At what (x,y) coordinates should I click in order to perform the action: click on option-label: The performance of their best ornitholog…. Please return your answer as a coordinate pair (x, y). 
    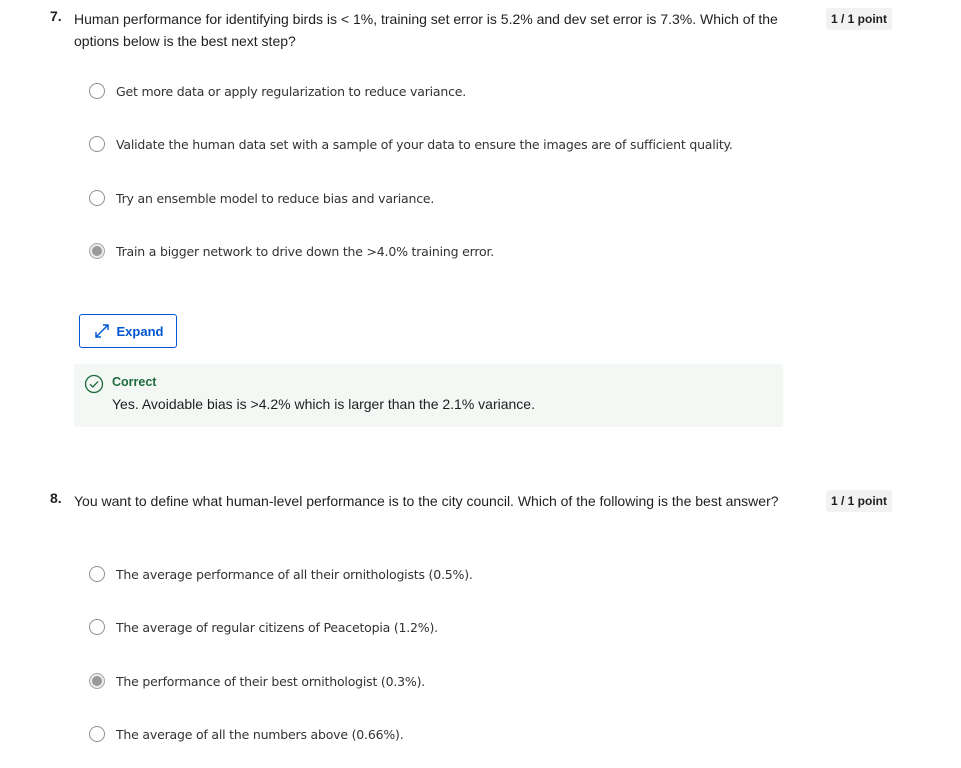
    Looking at the image, I should click on (271, 681).